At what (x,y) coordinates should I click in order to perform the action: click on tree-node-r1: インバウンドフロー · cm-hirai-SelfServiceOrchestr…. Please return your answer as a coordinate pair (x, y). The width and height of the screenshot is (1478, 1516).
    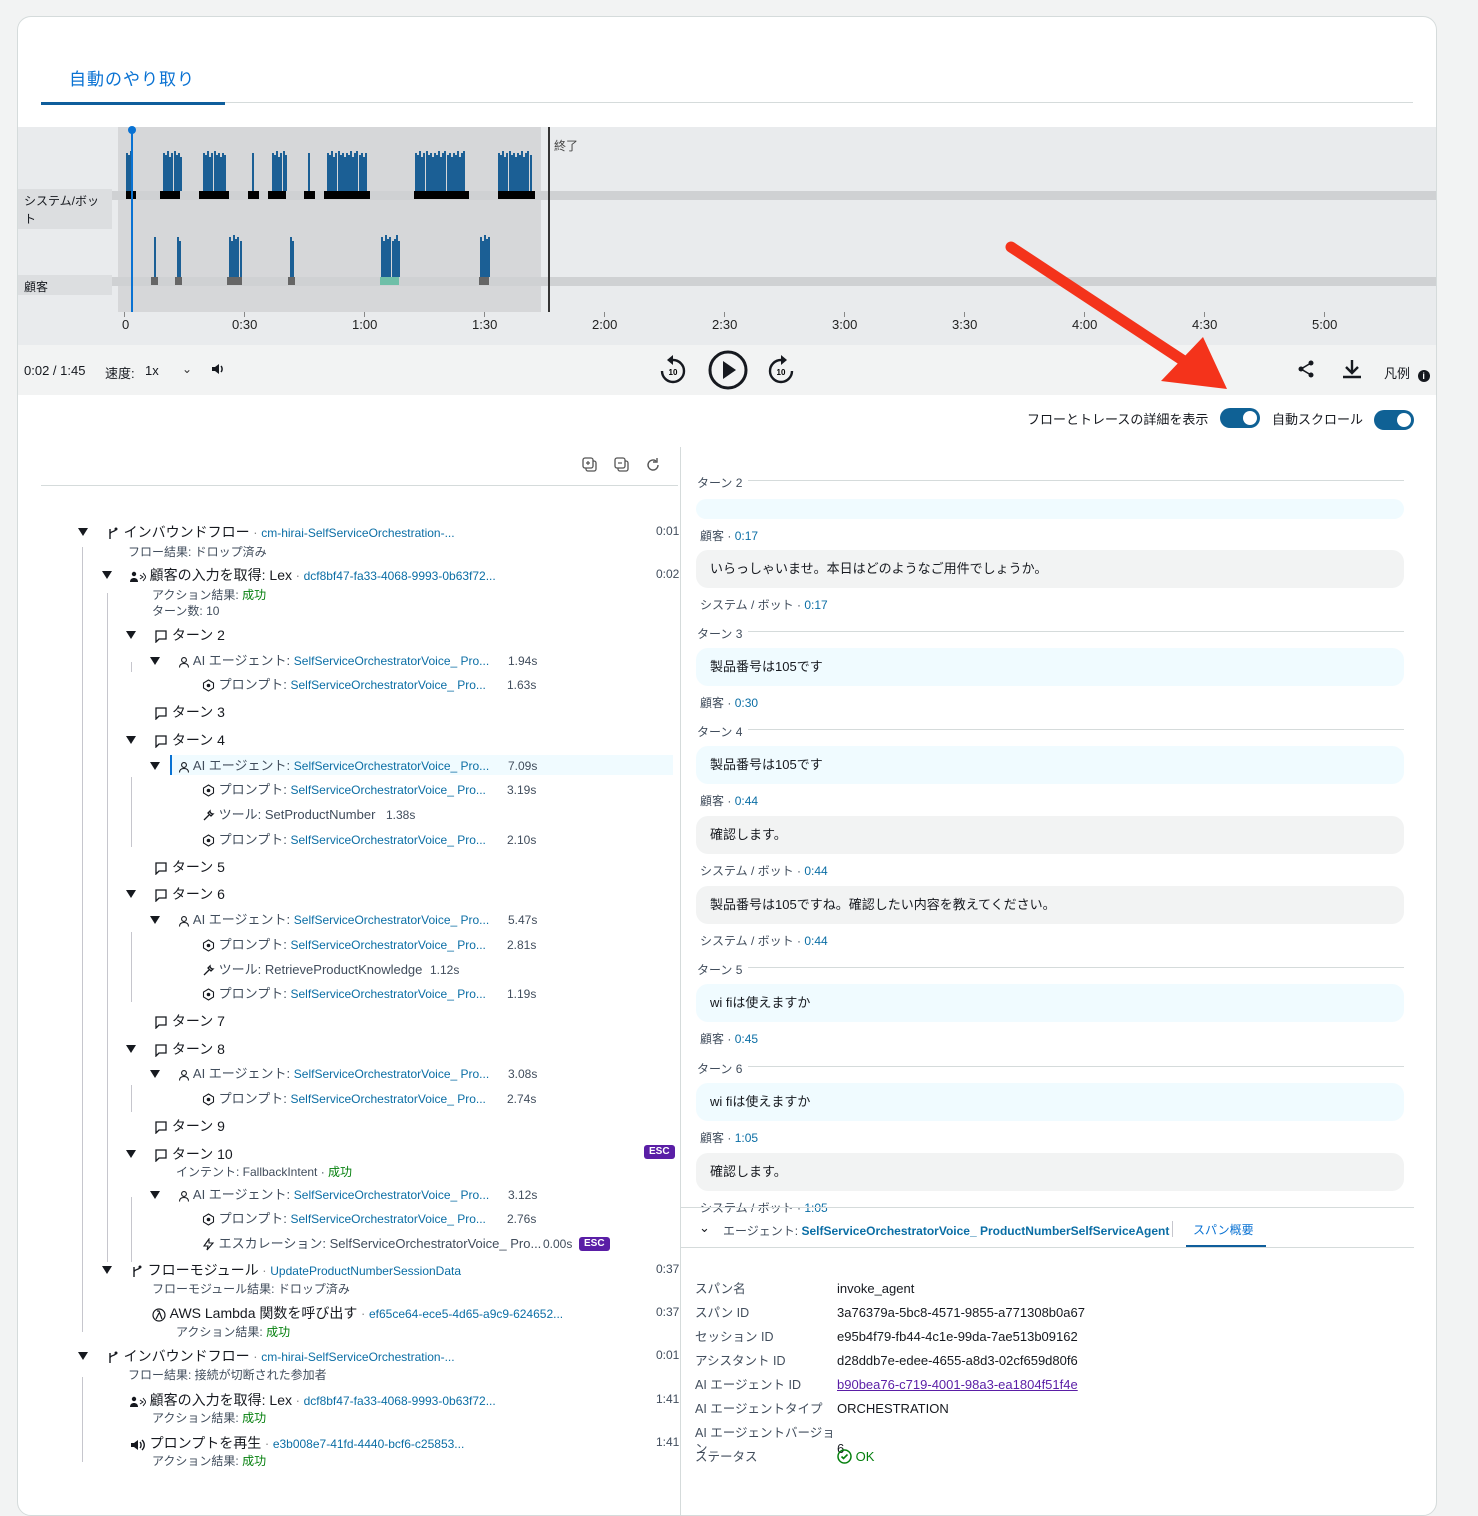
    Looking at the image, I should click on (280, 532).